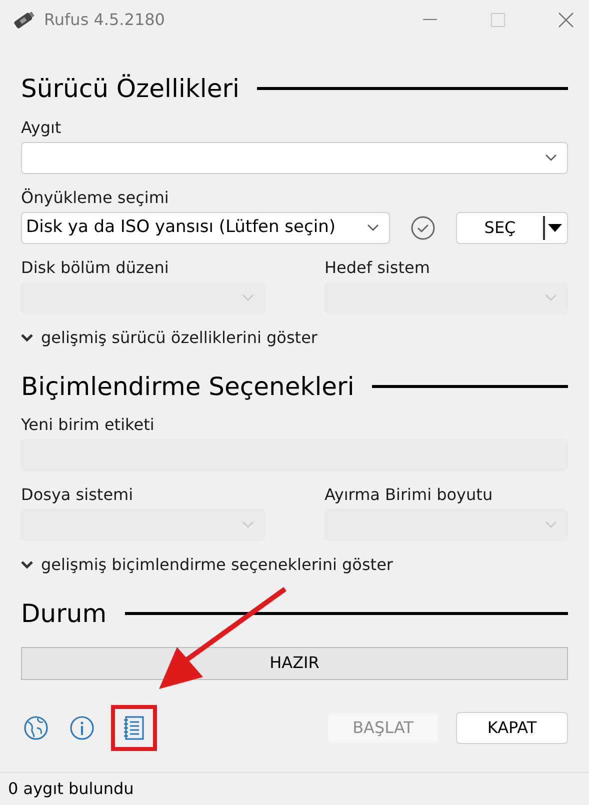 This screenshot has width=589, height=805. What do you see at coordinates (95, 197) in the screenshot?
I see `field-label: Önyükleme seçimi` at bounding box center [95, 197].